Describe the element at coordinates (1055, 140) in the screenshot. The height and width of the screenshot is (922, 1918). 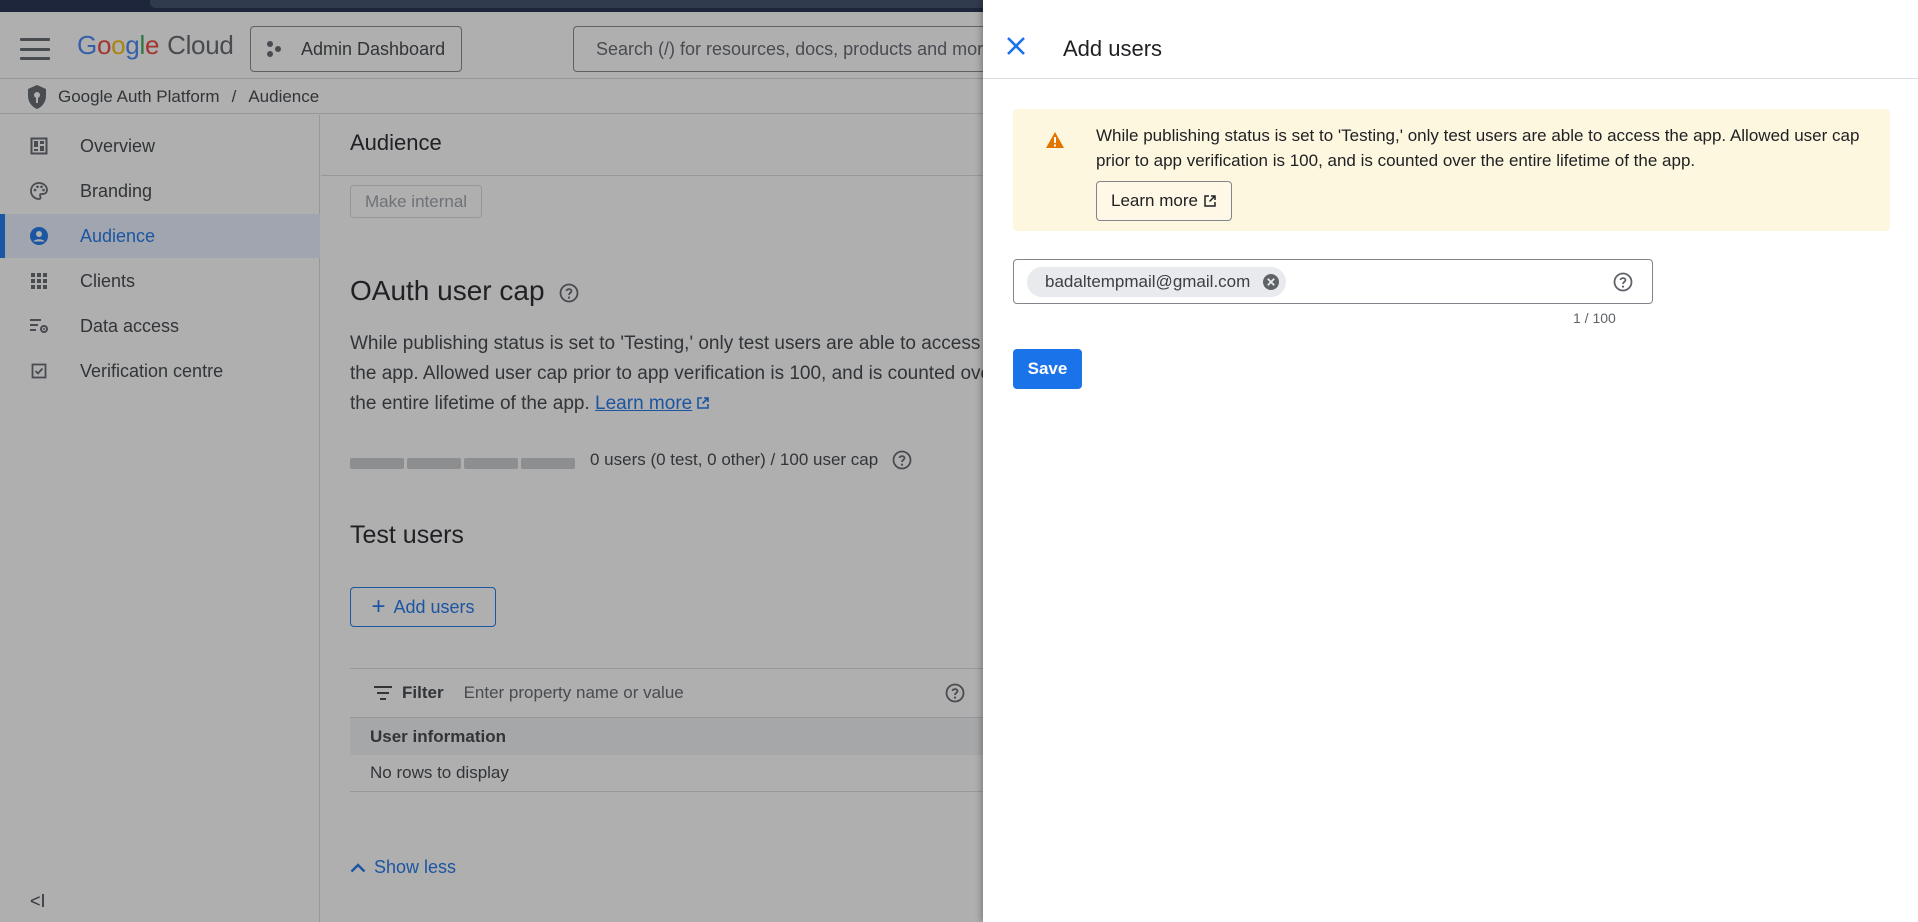
I see `warning-icon` at that location.